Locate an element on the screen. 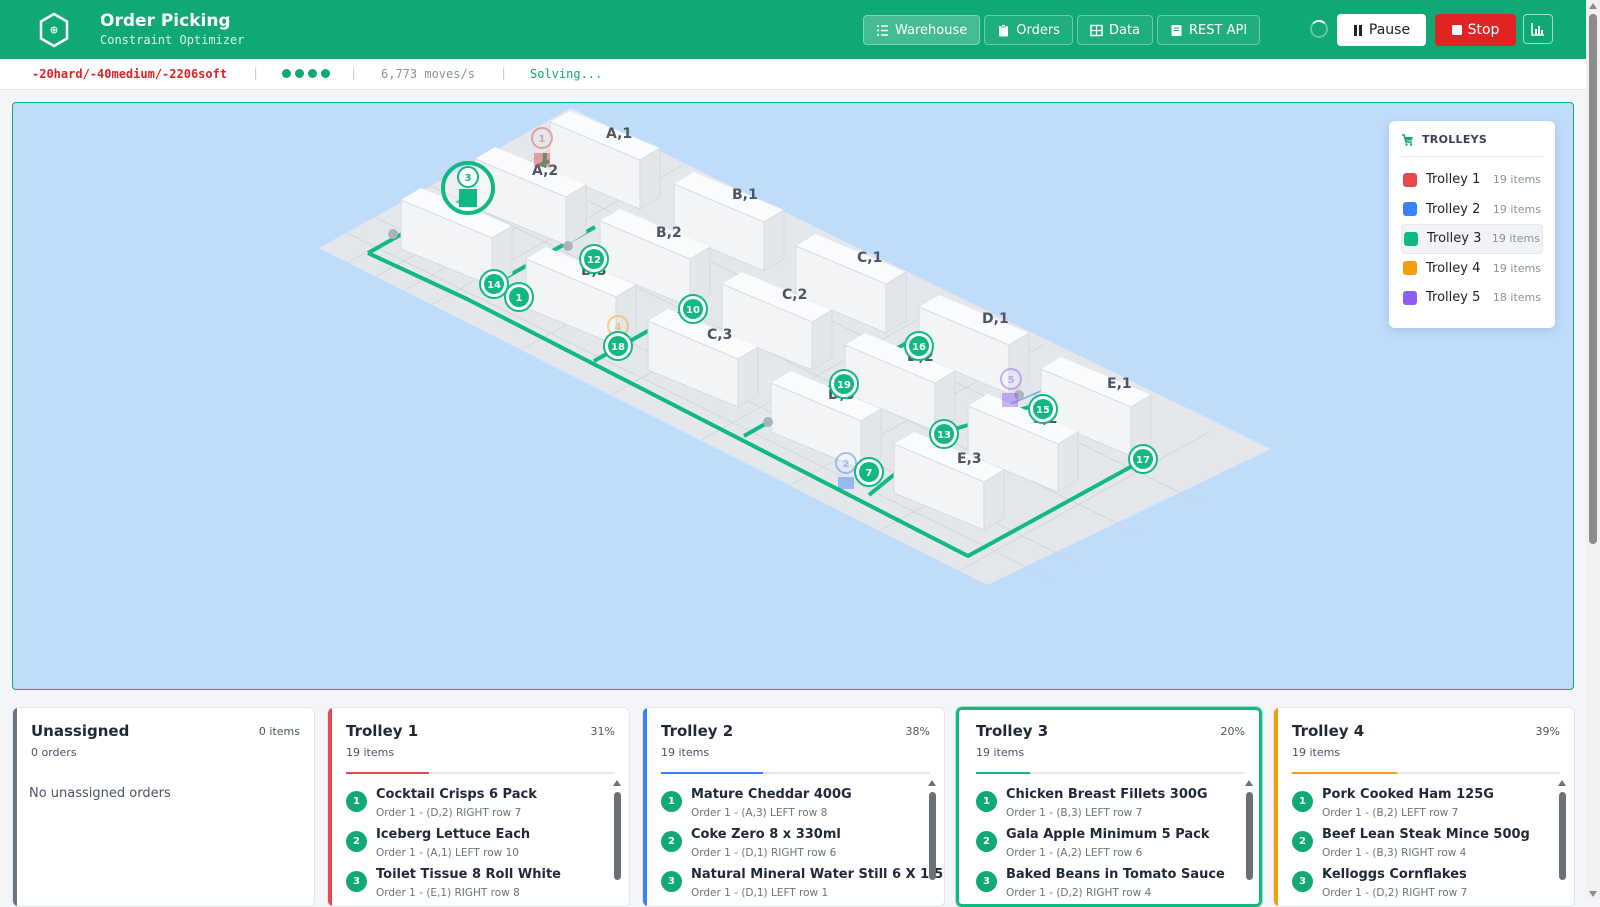 This screenshot has width=1600, height=907. shelf-label-b2: B,2 is located at coordinates (669, 233).